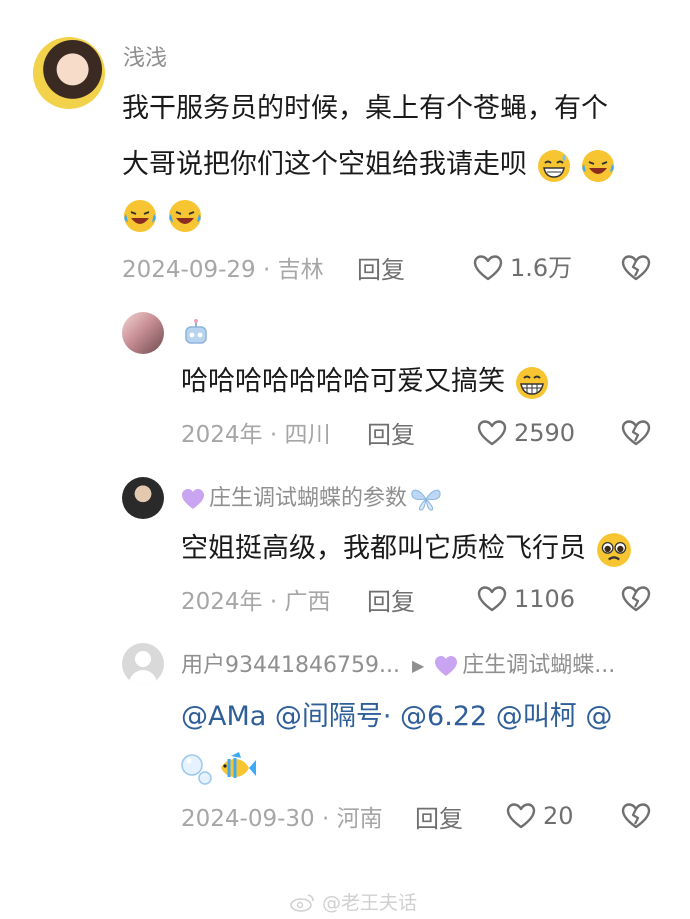  Describe the element at coordinates (614, 550) in the screenshot. I see `pleading-face-emoji` at that location.